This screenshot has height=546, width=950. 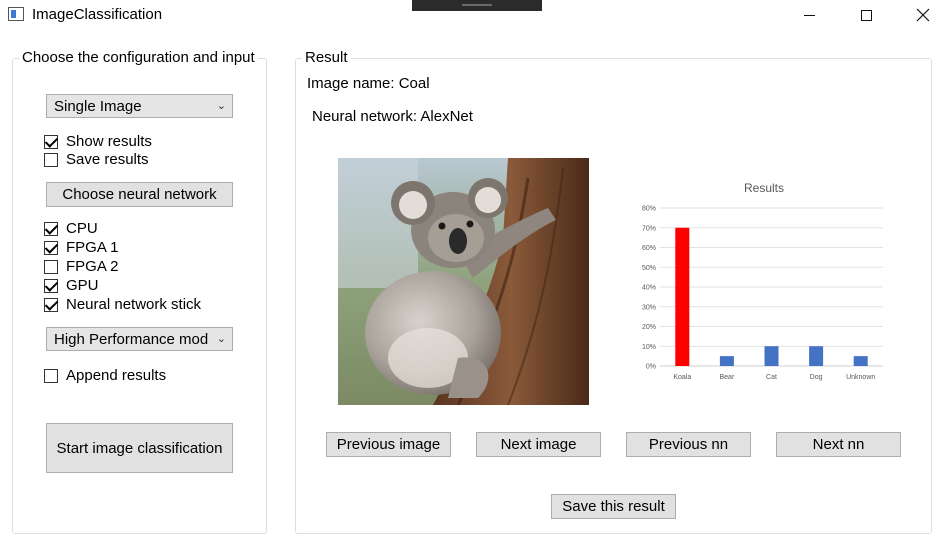 I want to click on chart-x-tick-label: Unknown, so click(x=860, y=377).